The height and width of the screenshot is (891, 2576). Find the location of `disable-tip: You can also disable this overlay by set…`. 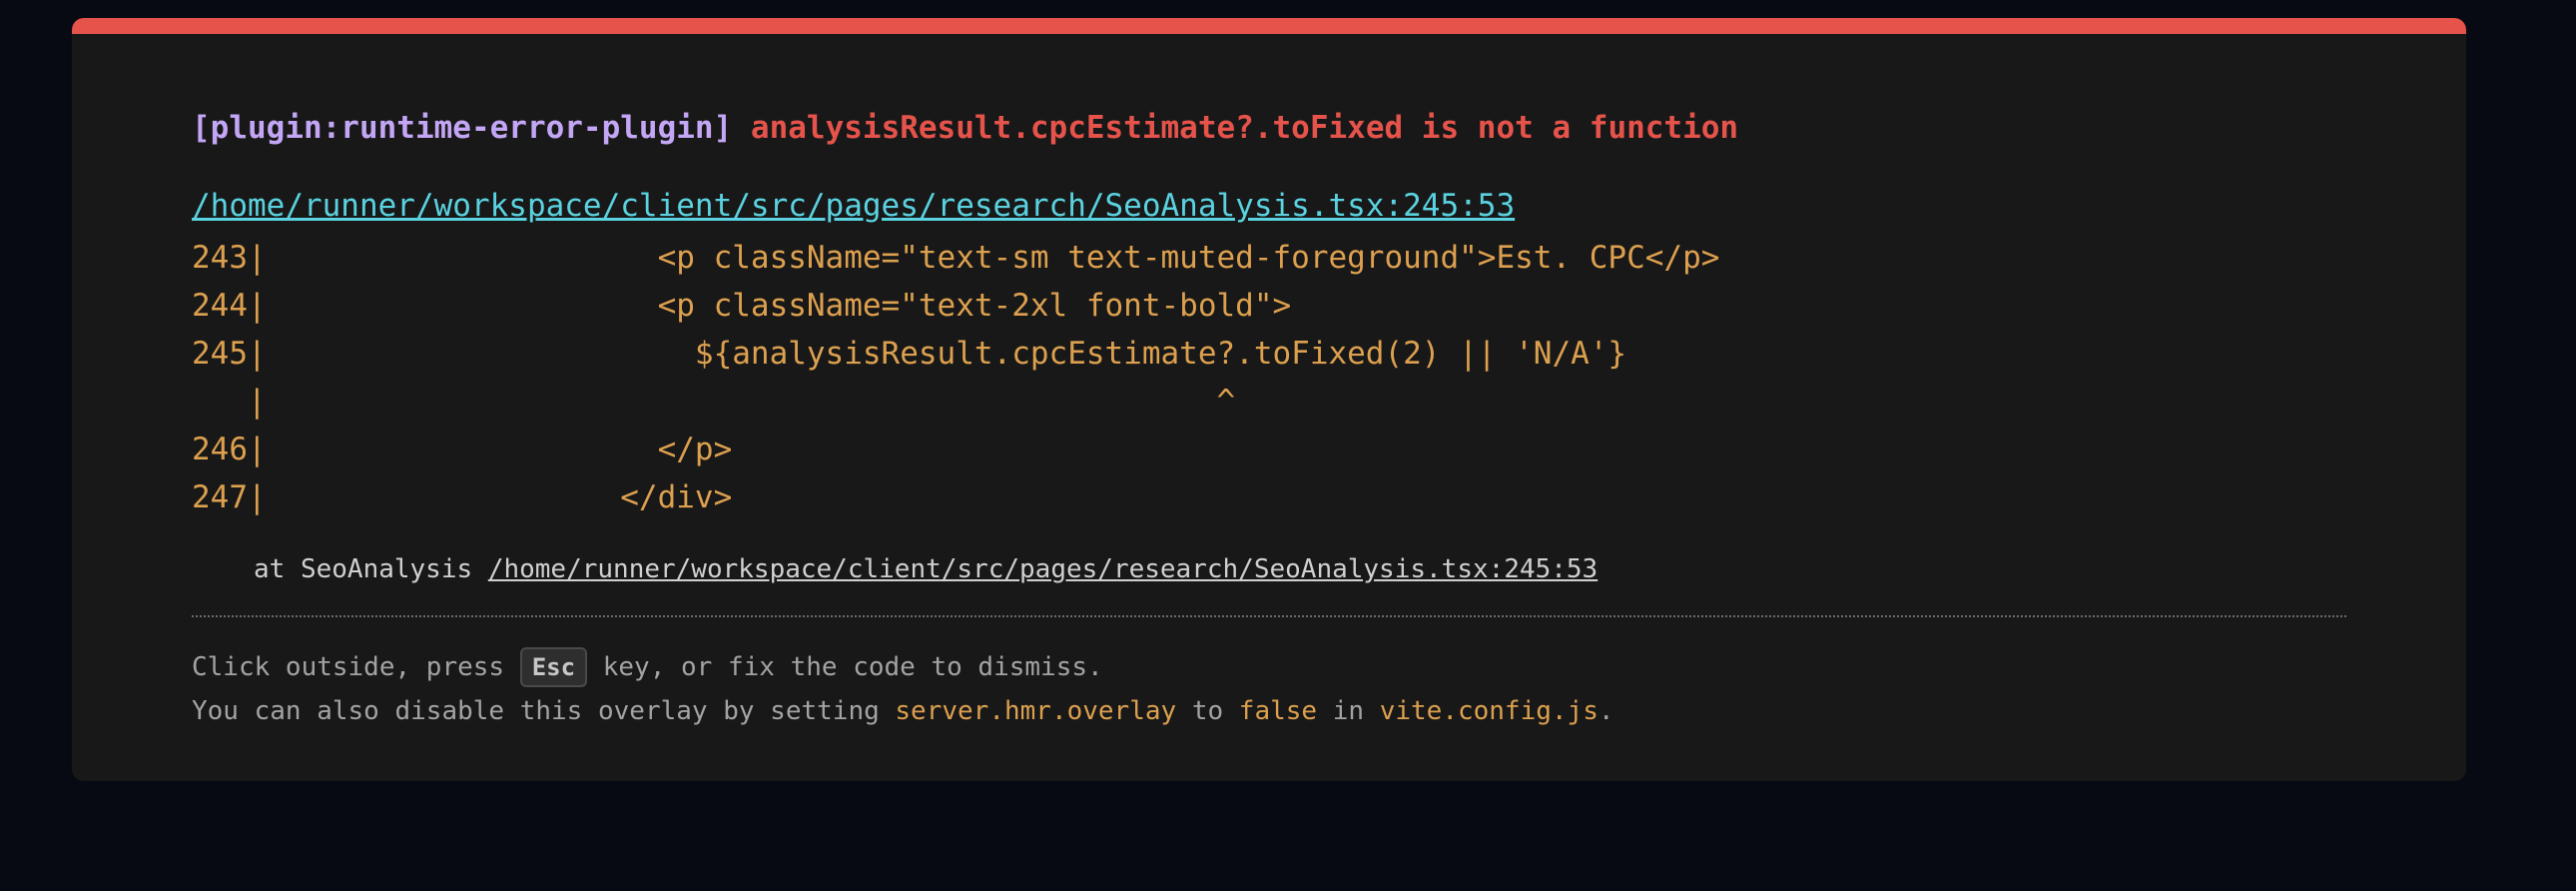

disable-tip: You can also disable this overlay by set… is located at coordinates (903, 711).